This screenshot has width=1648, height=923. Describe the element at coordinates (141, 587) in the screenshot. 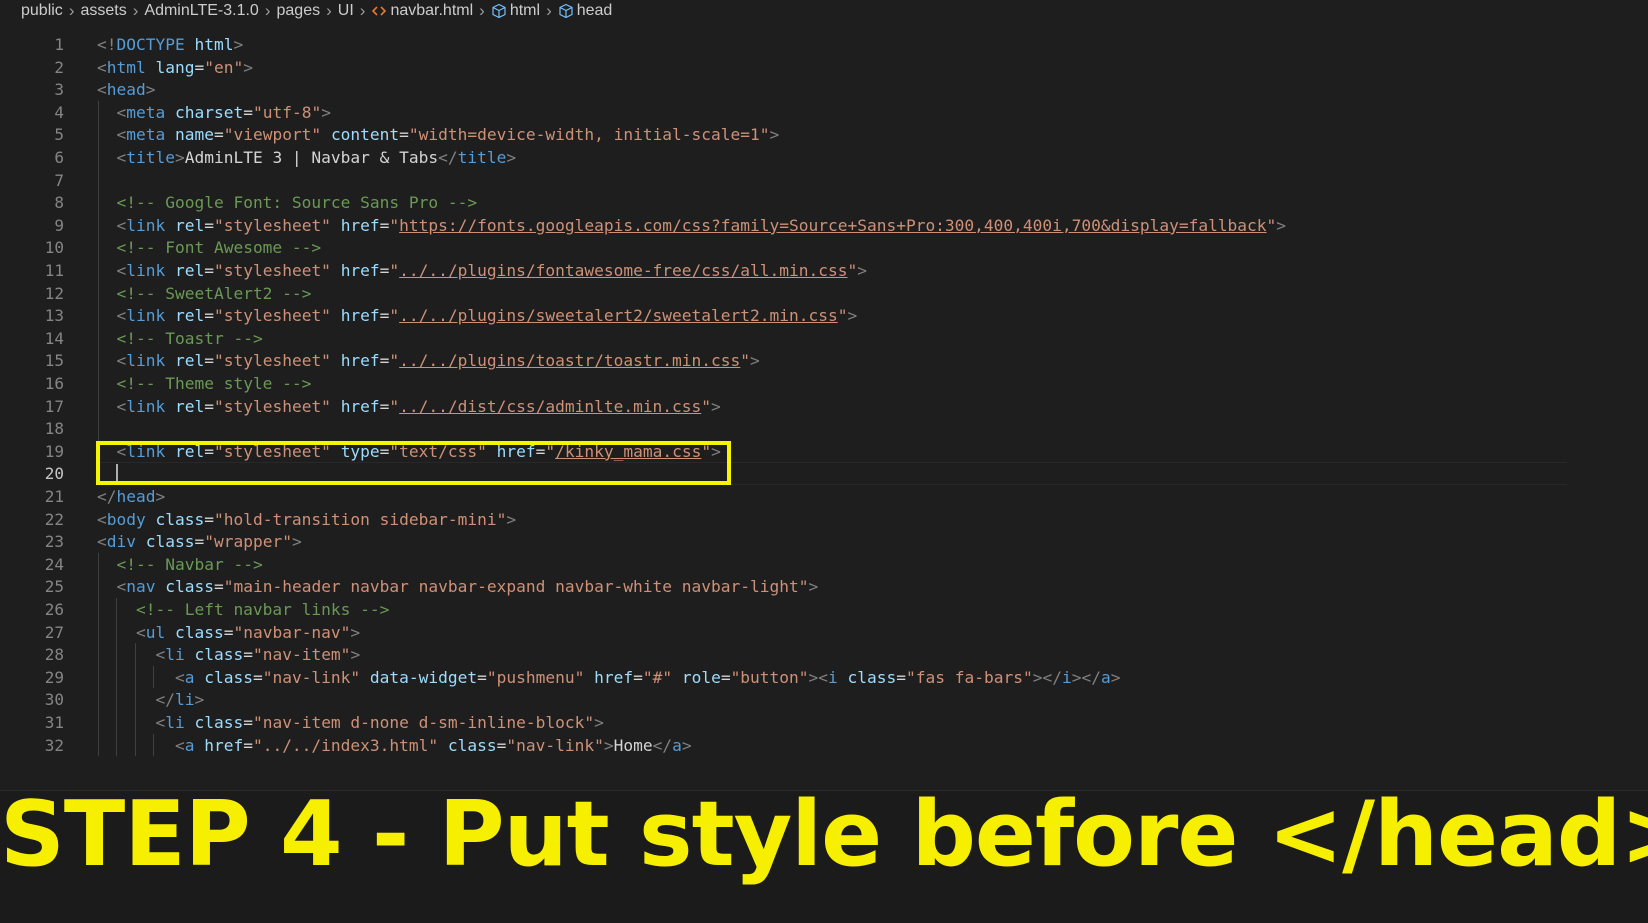

I see `code-token: nav` at that location.